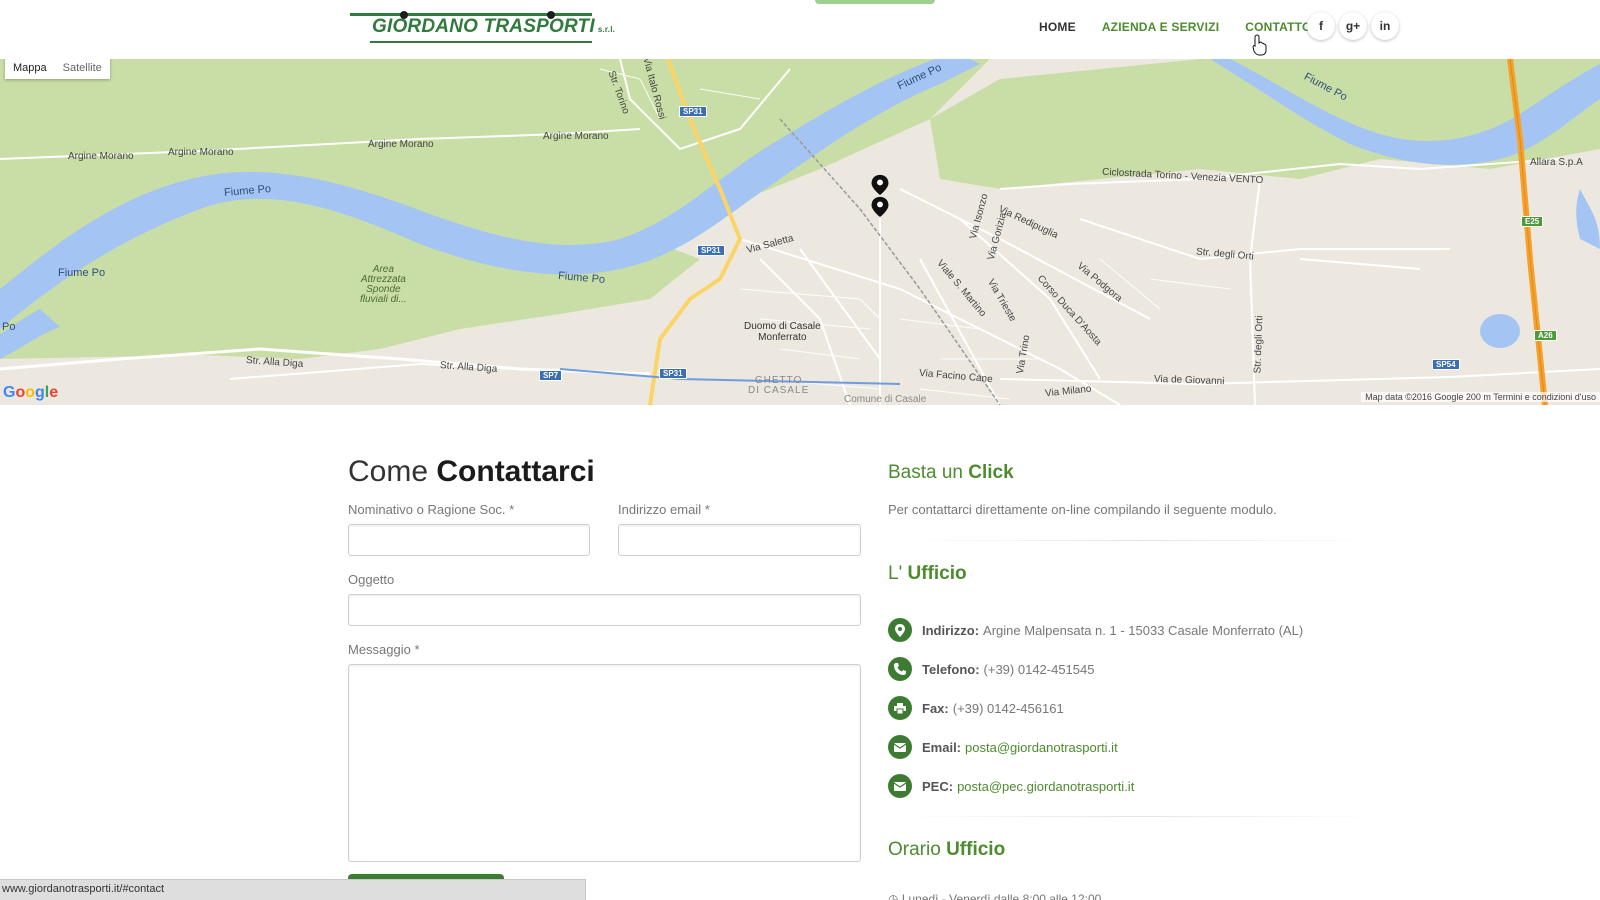 Image resolution: width=1600 pixels, height=900 pixels. What do you see at coordinates (1041, 747) in the screenshot?
I see `email-link: posta@giordanotrasporti.it` at bounding box center [1041, 747].